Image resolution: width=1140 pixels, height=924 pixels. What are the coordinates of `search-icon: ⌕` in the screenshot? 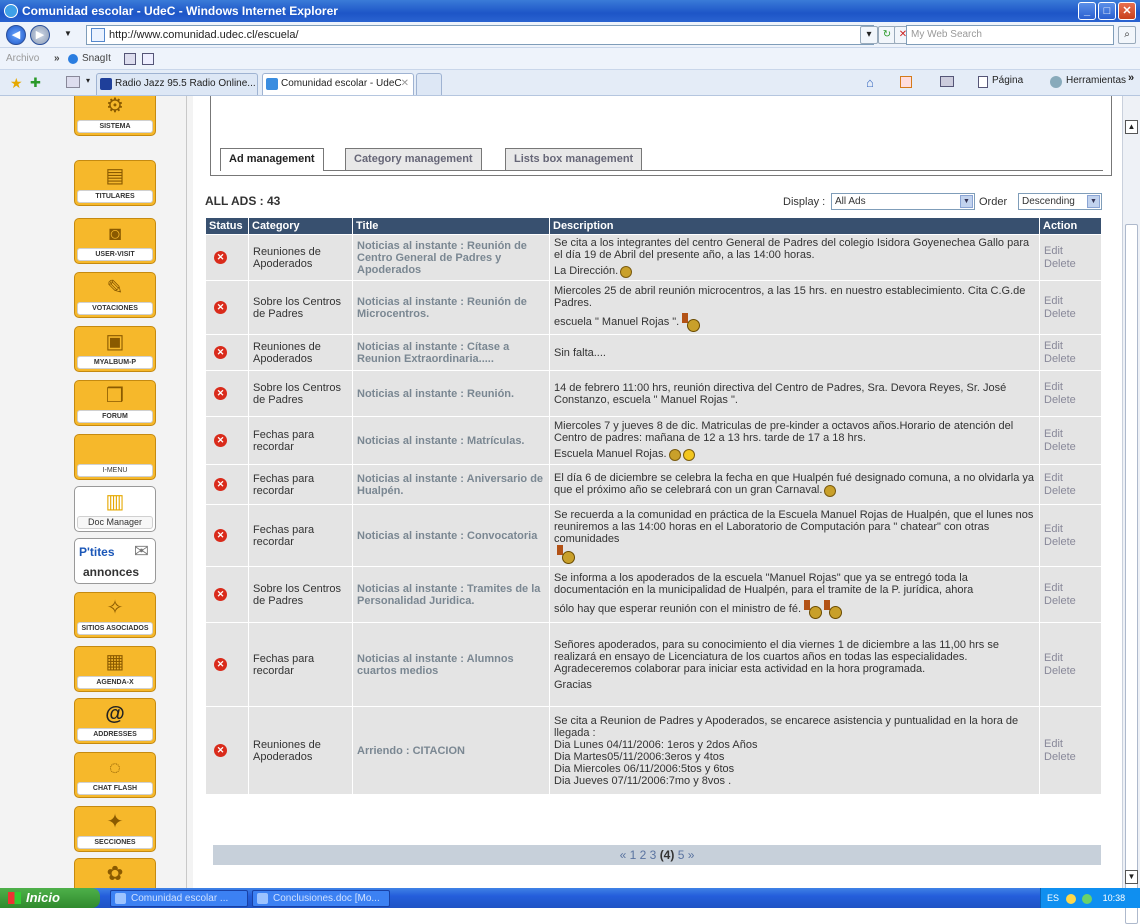 It's located at (1127, 35).